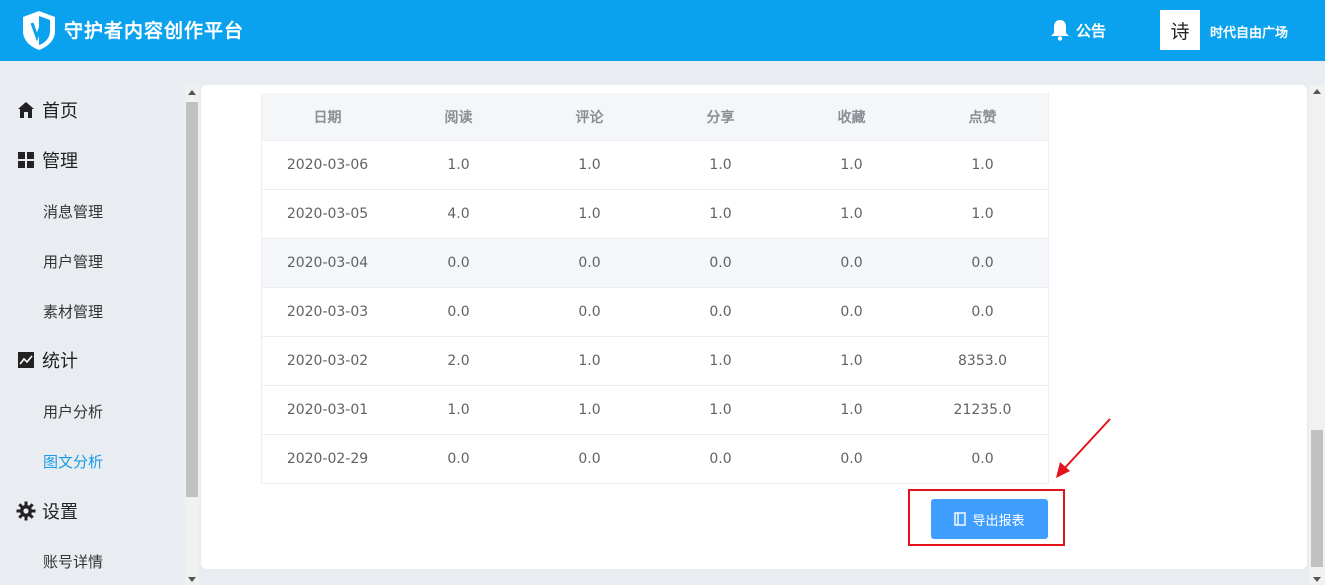 Image resolution: width=1325 pixels, height=585 pixels. I want to click on cell-date: 2020-03-02, so click(327, 361).